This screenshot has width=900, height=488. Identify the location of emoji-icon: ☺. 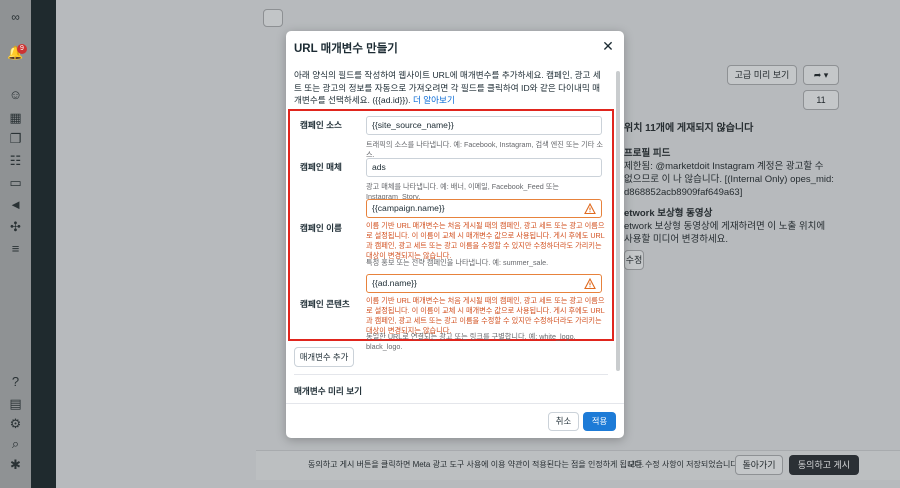
(15, 94).